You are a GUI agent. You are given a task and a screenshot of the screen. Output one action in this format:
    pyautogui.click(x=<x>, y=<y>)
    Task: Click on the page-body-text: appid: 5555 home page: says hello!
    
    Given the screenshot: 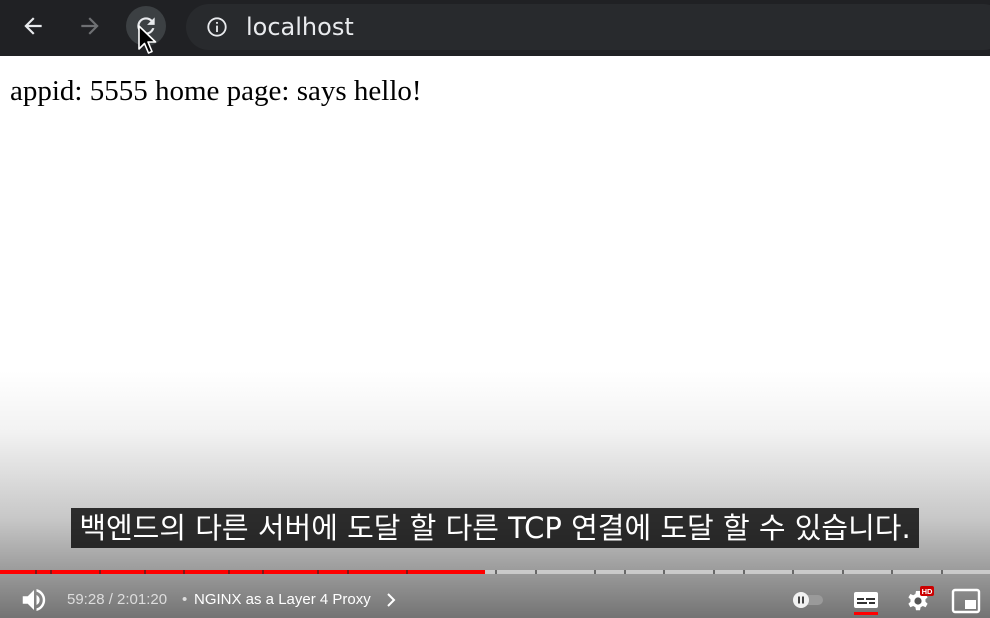 What is the action you would take?
    pyautogui.click(x=216, y=91)
    